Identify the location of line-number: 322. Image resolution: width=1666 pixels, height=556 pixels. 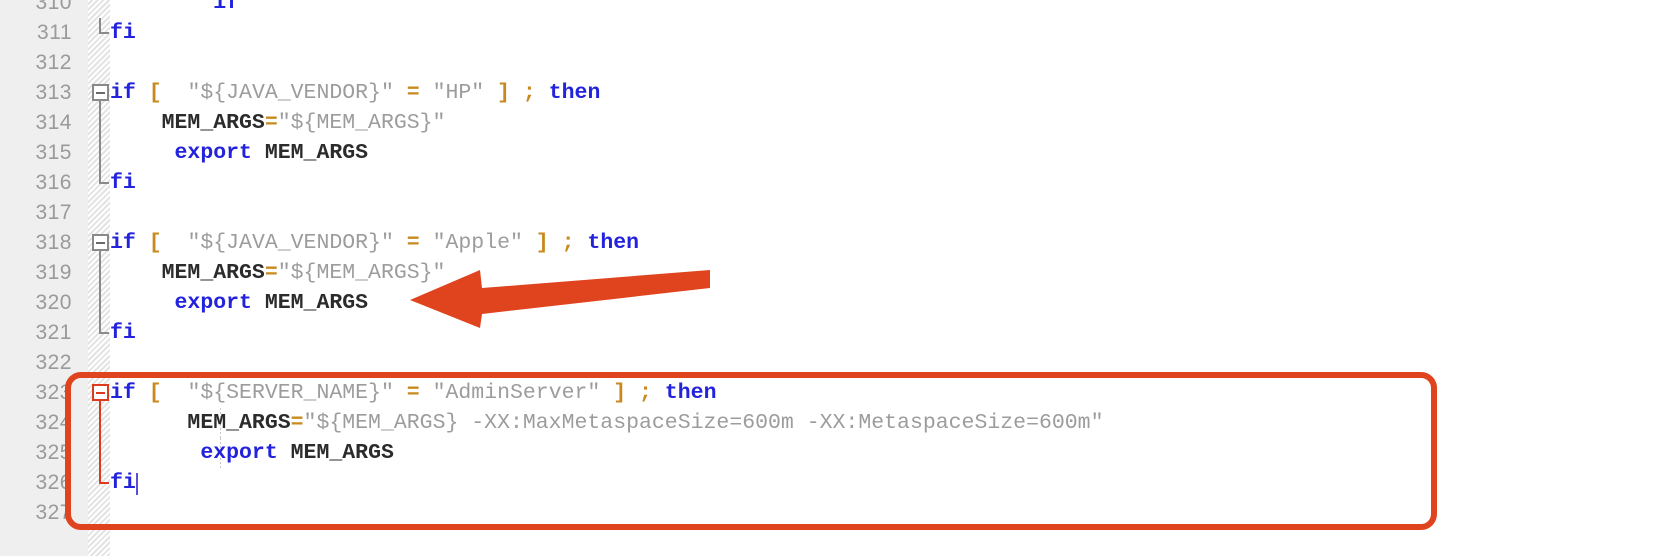
(36, 363).